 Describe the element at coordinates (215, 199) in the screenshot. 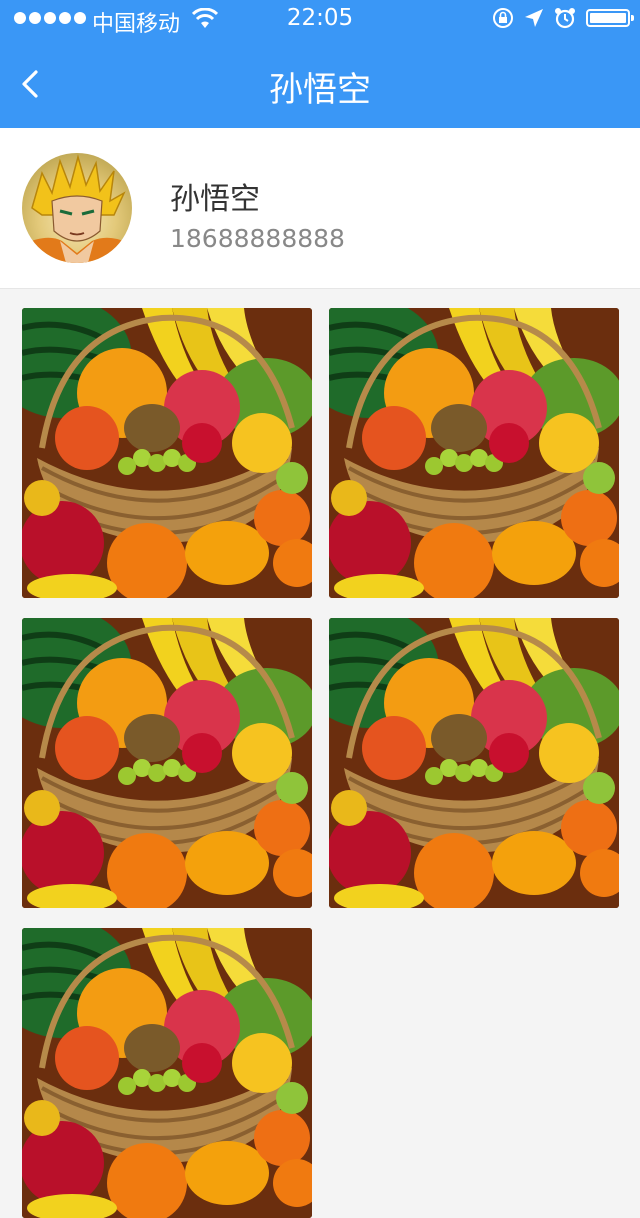

I see `profile-name: 孙悟空` at that location.